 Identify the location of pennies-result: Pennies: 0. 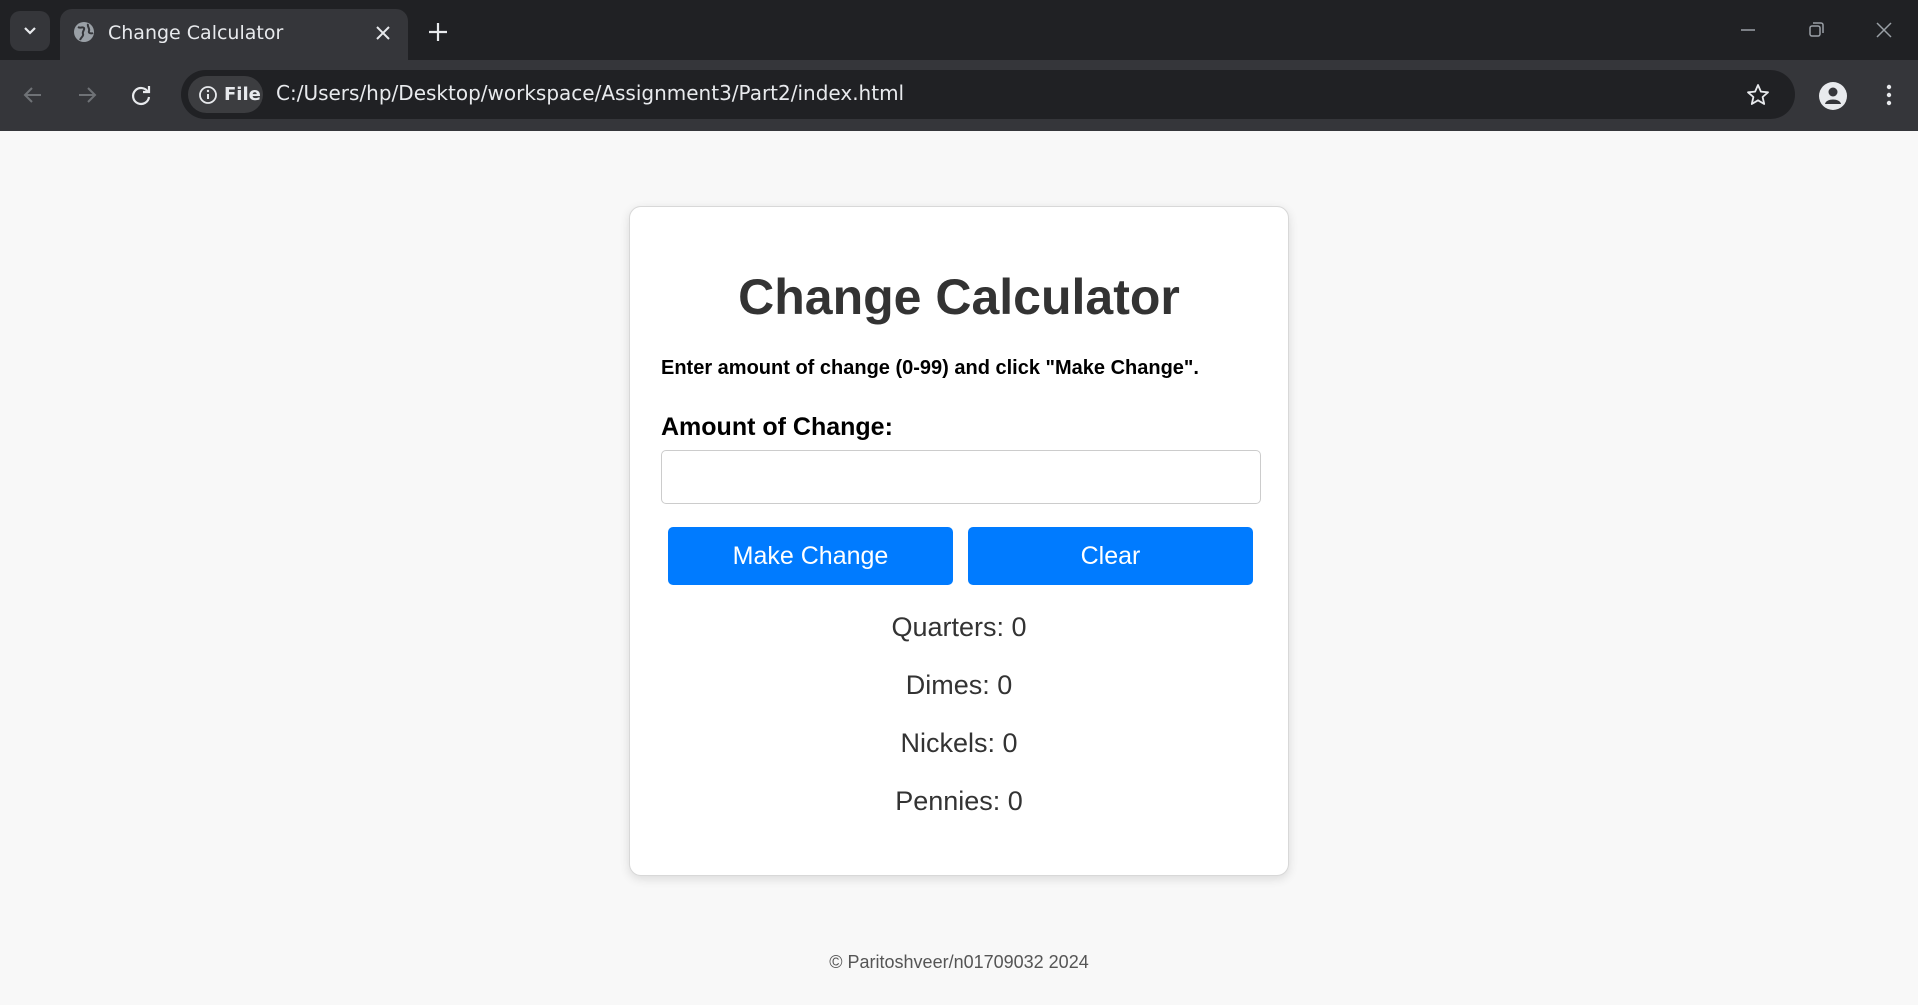
(959, 801).